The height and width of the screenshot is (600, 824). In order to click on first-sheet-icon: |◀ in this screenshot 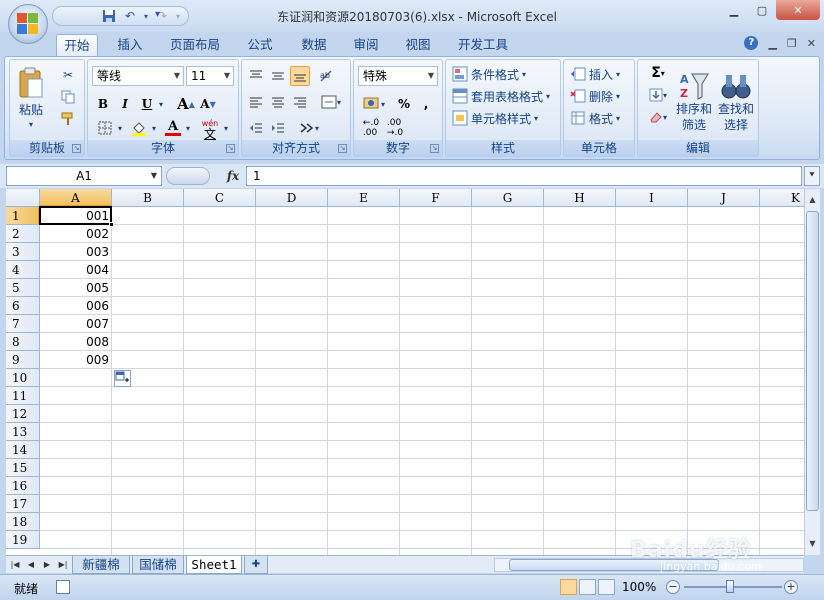, I will do `click(15, 565)`.